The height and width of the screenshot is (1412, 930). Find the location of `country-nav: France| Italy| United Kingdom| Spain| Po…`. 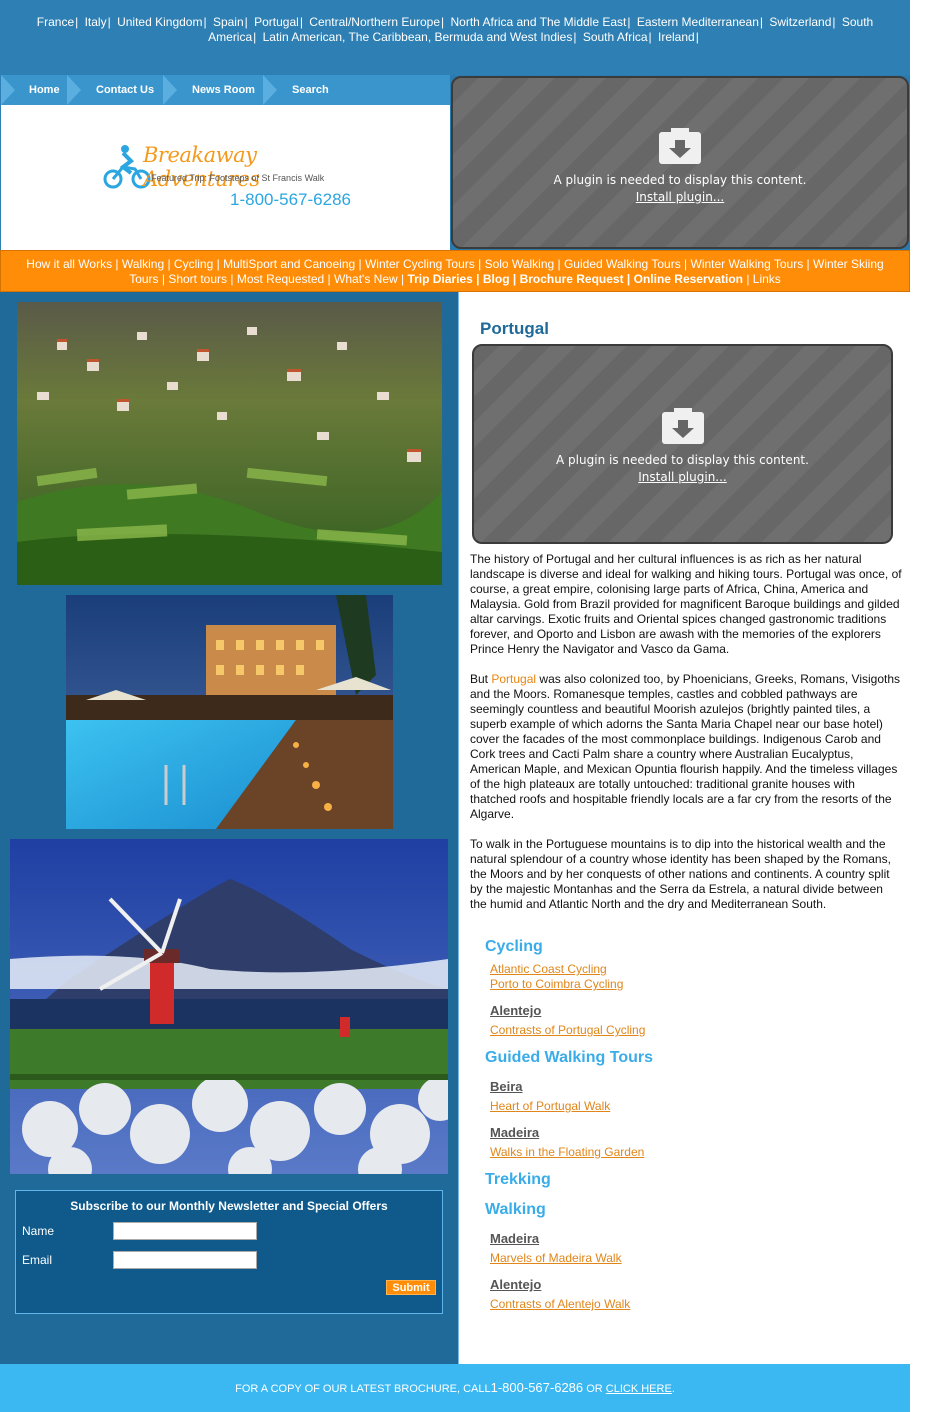

country-nav: France| Italy| United Kingdom| Spain| Po… is located at coordinates (455, 37).